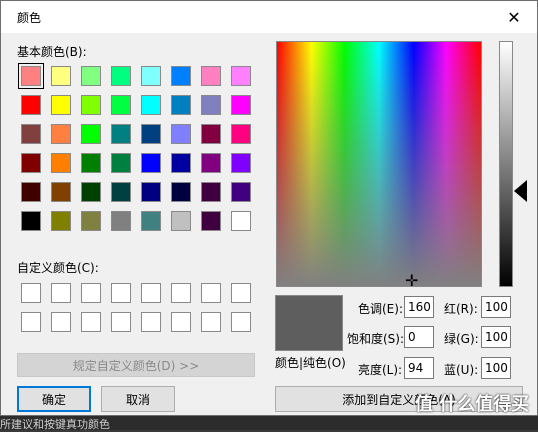  Describe the element at coordinates (461, 309) in the screenshot. I see `red-label: 红(R):` at that location.